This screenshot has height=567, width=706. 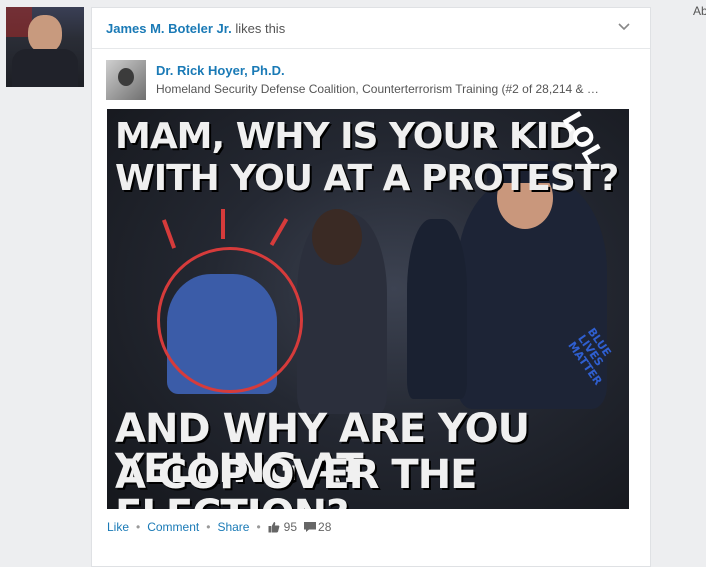 I want to click on viewer-avatar, so click(x=45, y=47).